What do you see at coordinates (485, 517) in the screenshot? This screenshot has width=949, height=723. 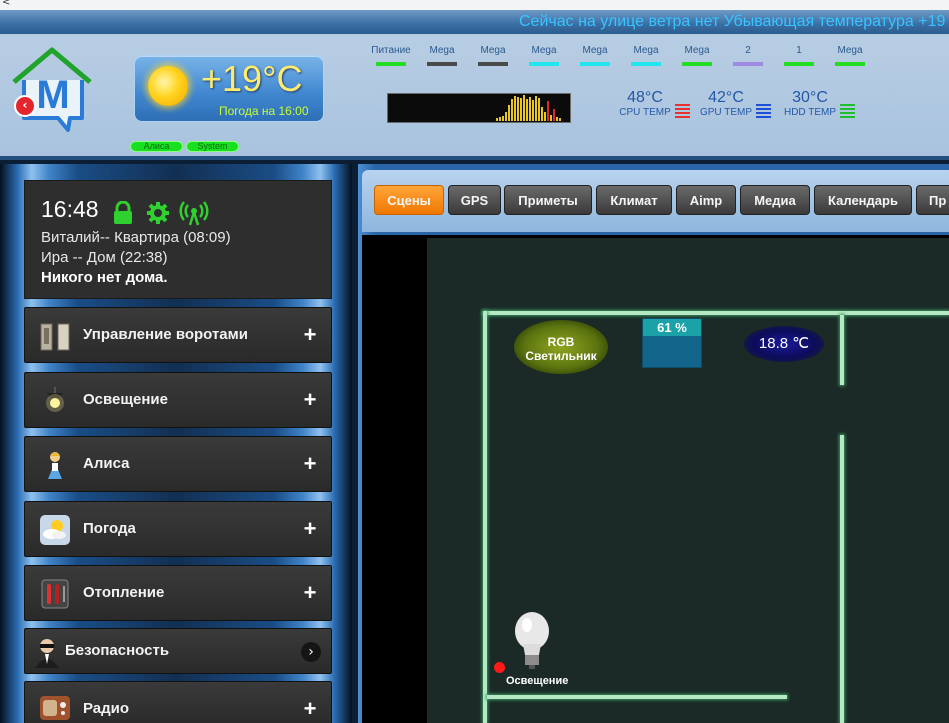 I see `wall-left` at bounding box center [485, 517].